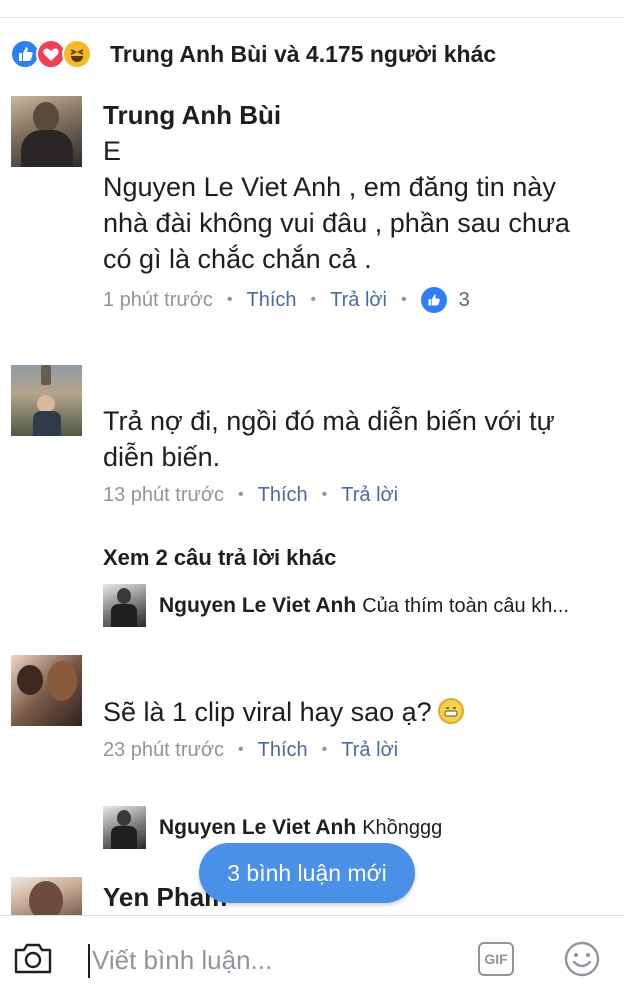 This screenshot has height=1001, width=624. What do you see at coordinates (329, 187) in the screenshot?
I see `comment-line: Nguyen Le Viet Anh , em đăng tin này` at bounding box center [329, 187].